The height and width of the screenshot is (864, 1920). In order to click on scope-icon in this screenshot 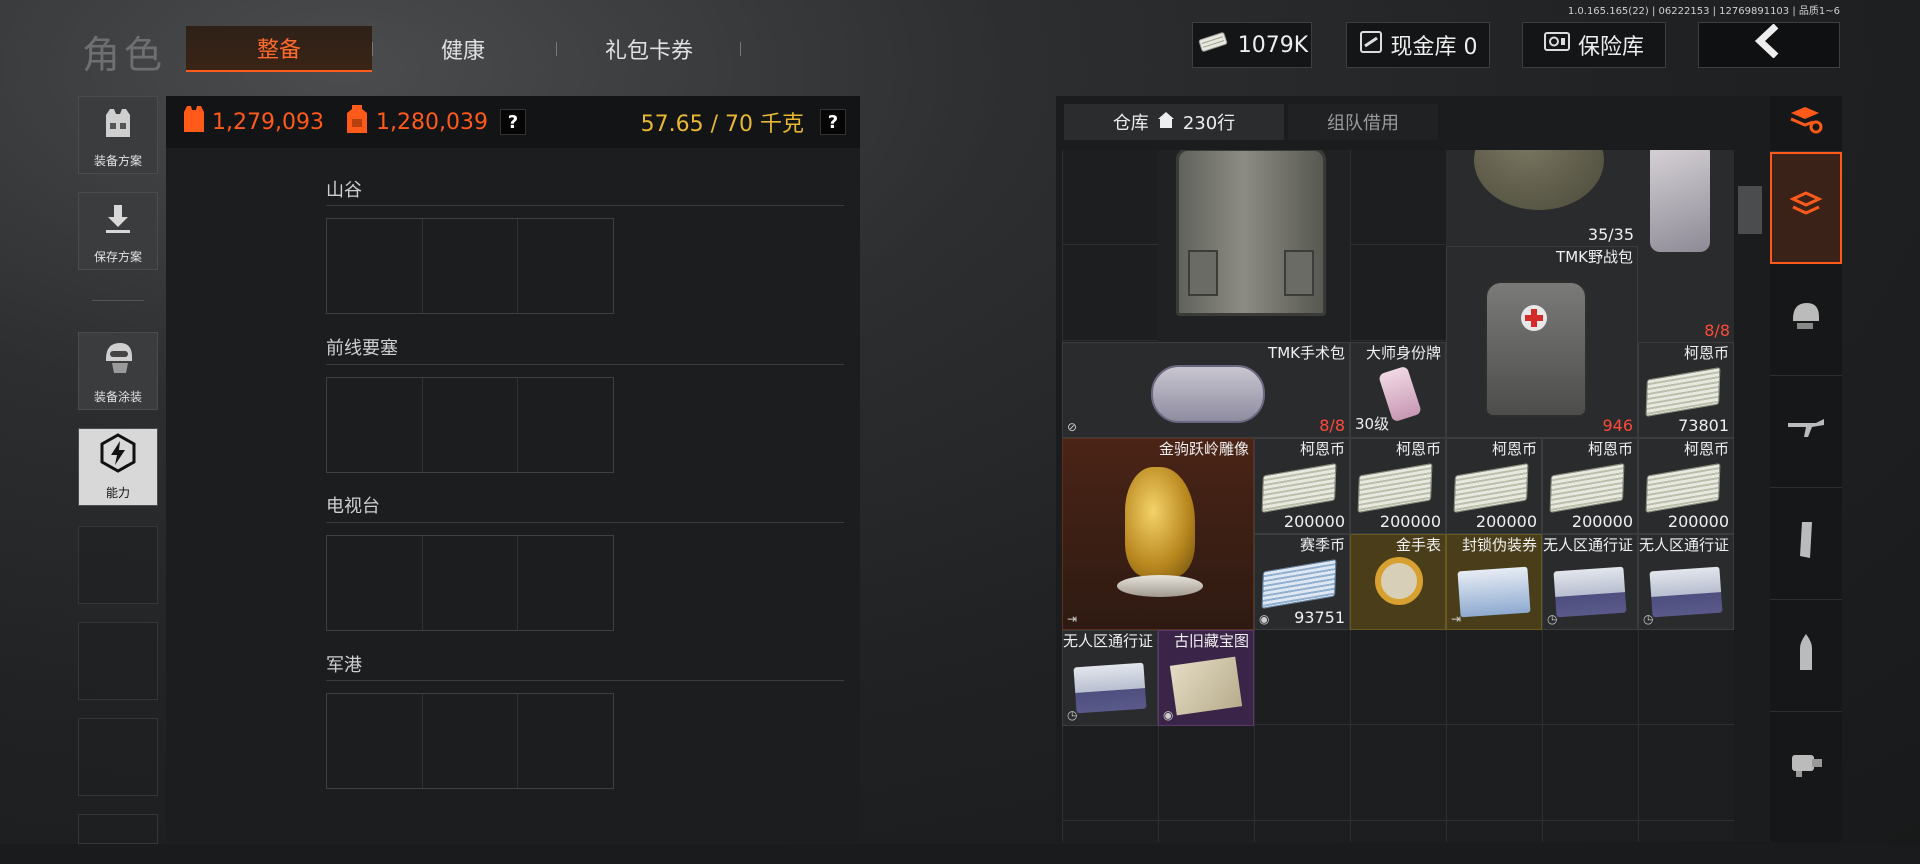, I will do `click(1806, 768)`.